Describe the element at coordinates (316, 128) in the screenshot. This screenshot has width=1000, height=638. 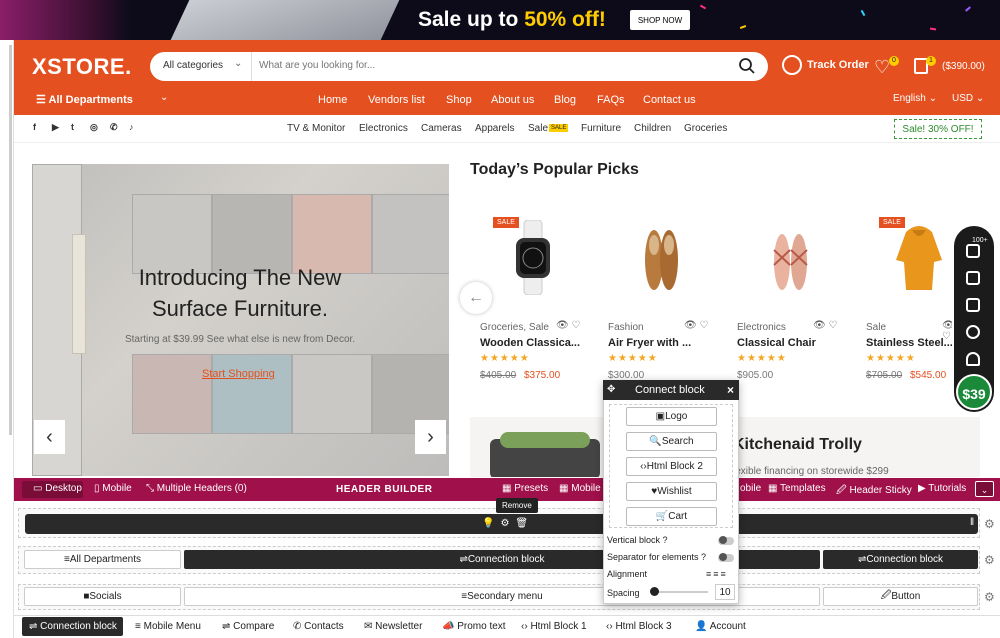
I see `subnav-tv-monitor: TV & Monitor` at that location.